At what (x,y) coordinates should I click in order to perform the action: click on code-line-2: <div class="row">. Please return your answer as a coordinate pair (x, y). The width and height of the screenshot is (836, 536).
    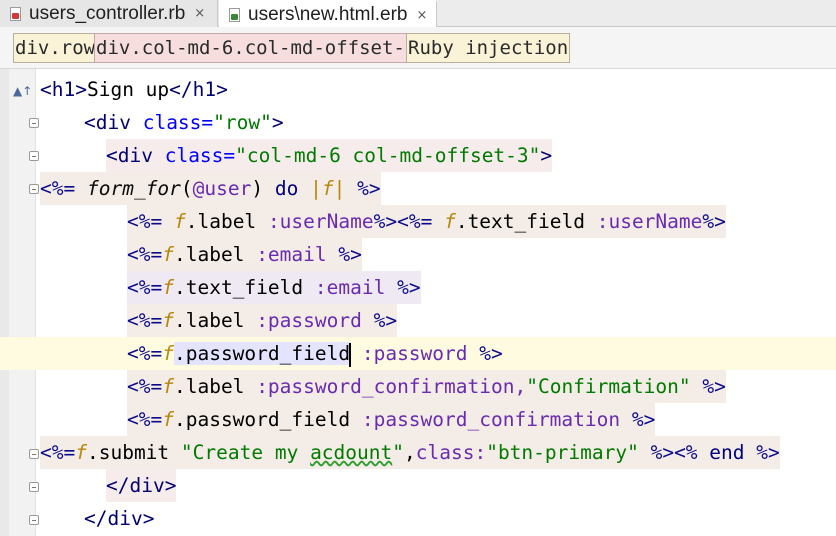
    Looking at the image, I should click on (184, 122).